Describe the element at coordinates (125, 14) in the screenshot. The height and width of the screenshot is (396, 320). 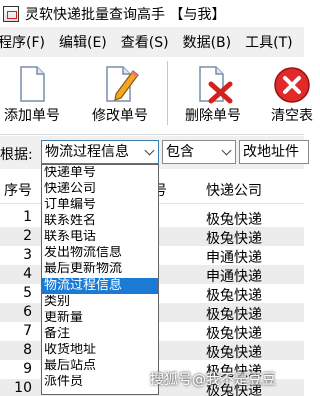
I see `window-title: 灵软快递批量查询高手 【与我】` at that location.